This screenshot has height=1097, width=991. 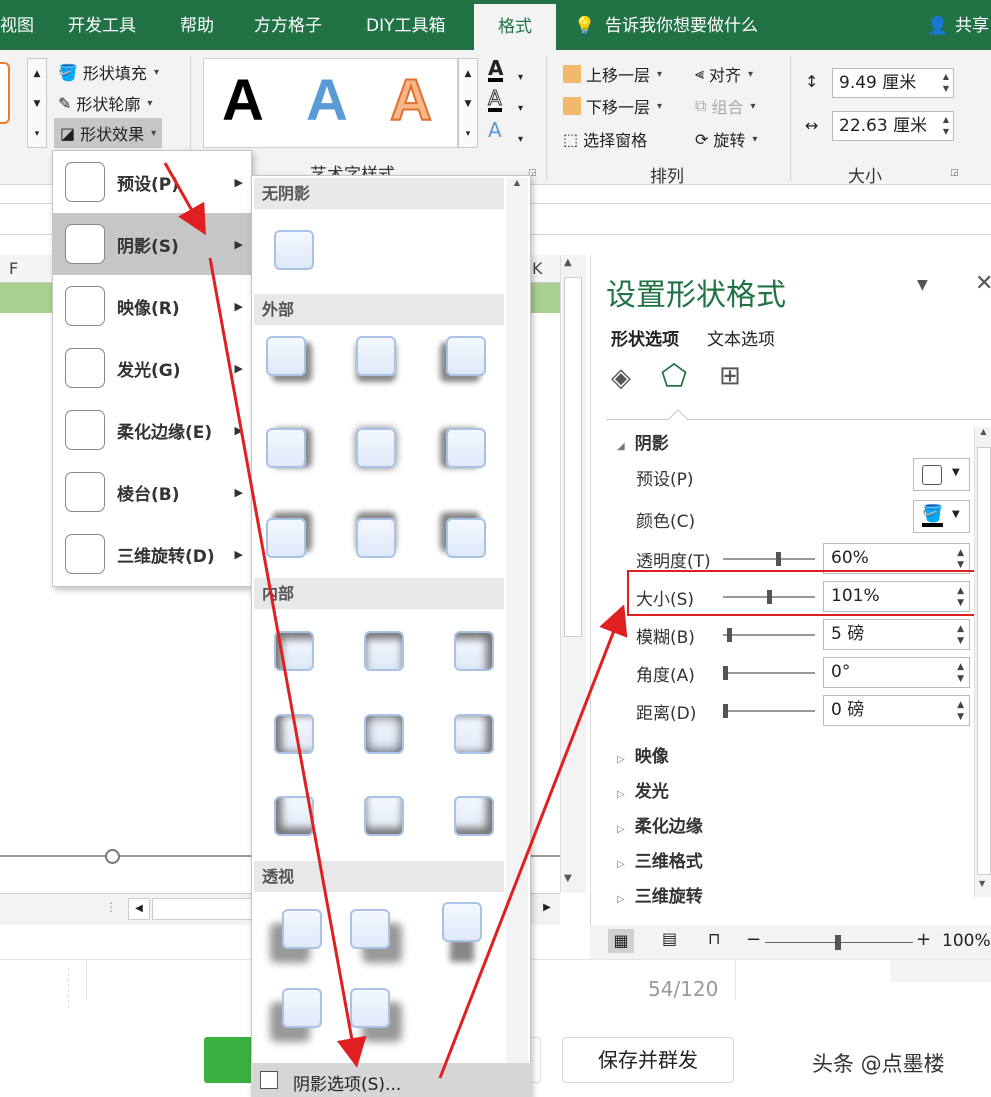 I want to click on arrow-to-shadow, so click(x=184, y=199).